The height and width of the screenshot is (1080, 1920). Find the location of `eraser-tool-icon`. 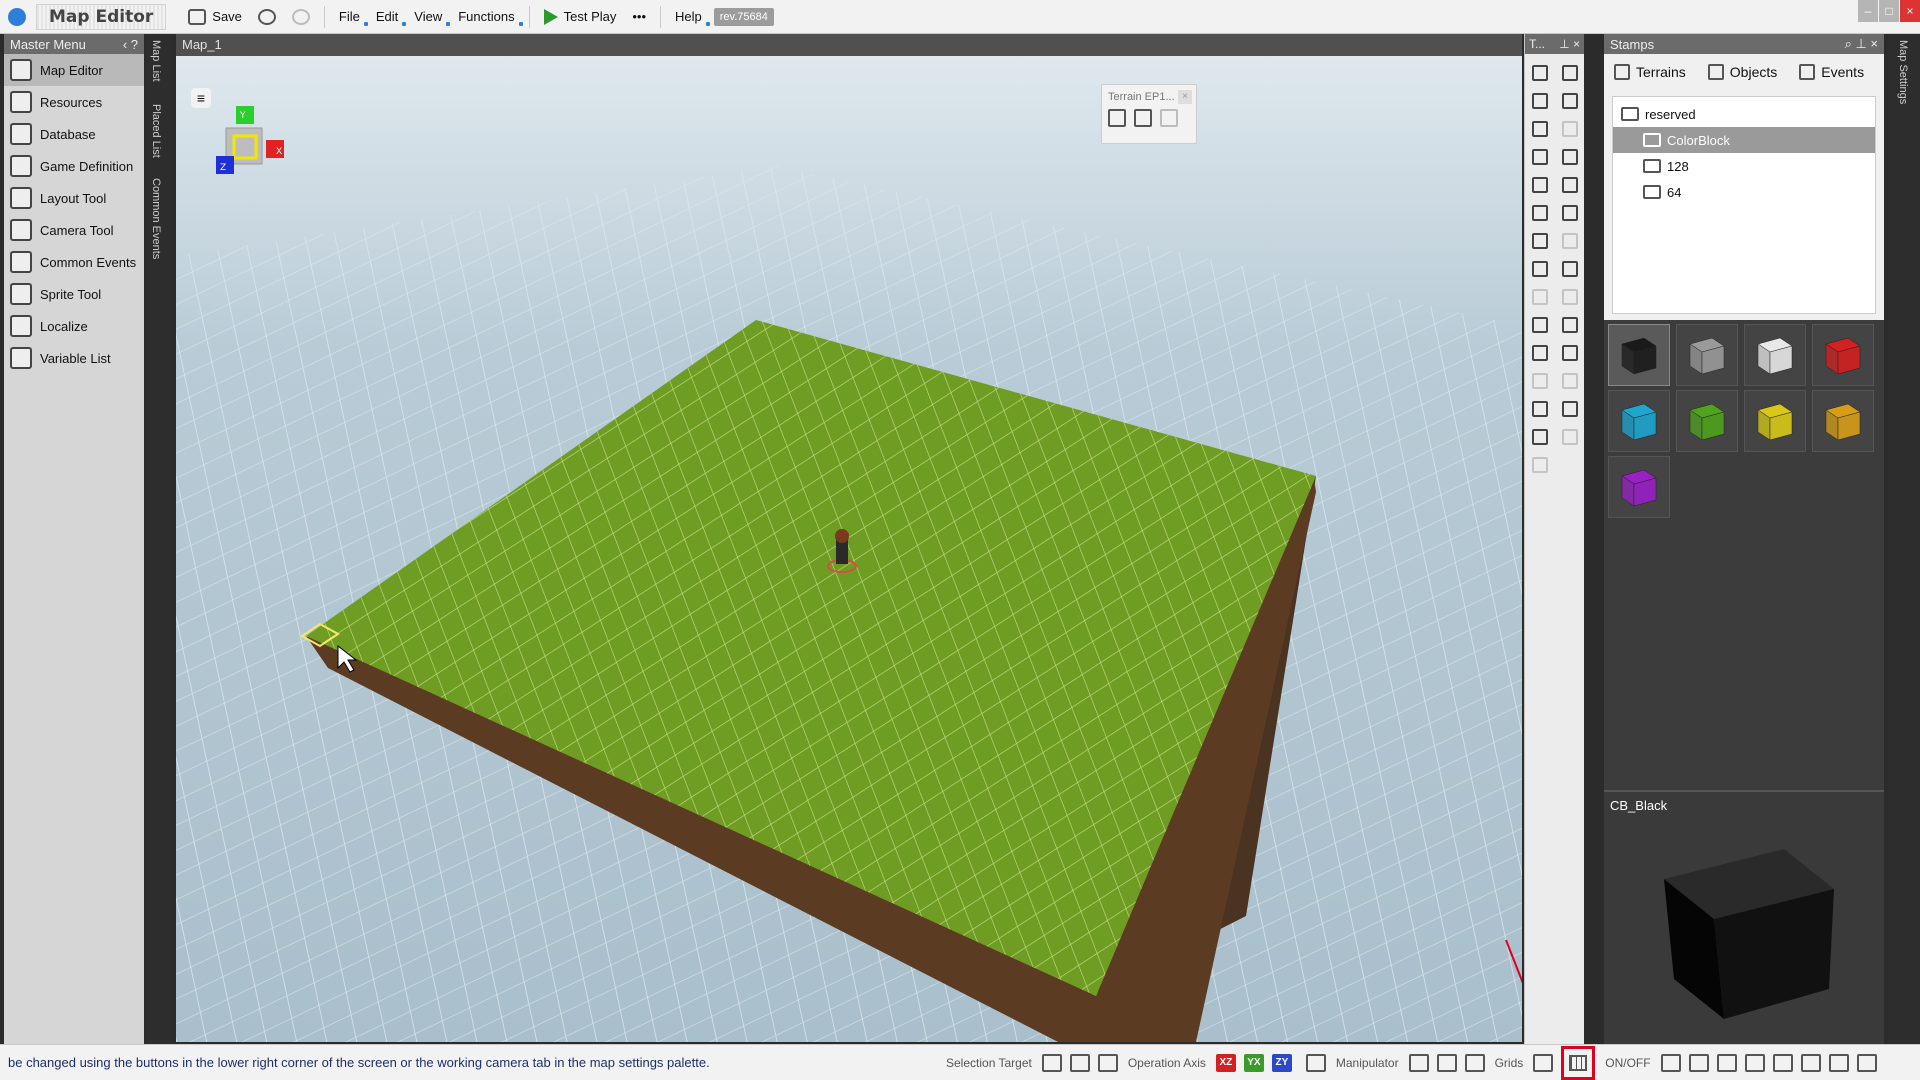

eraser-tool-icon is located at coordinates (1540, 185).